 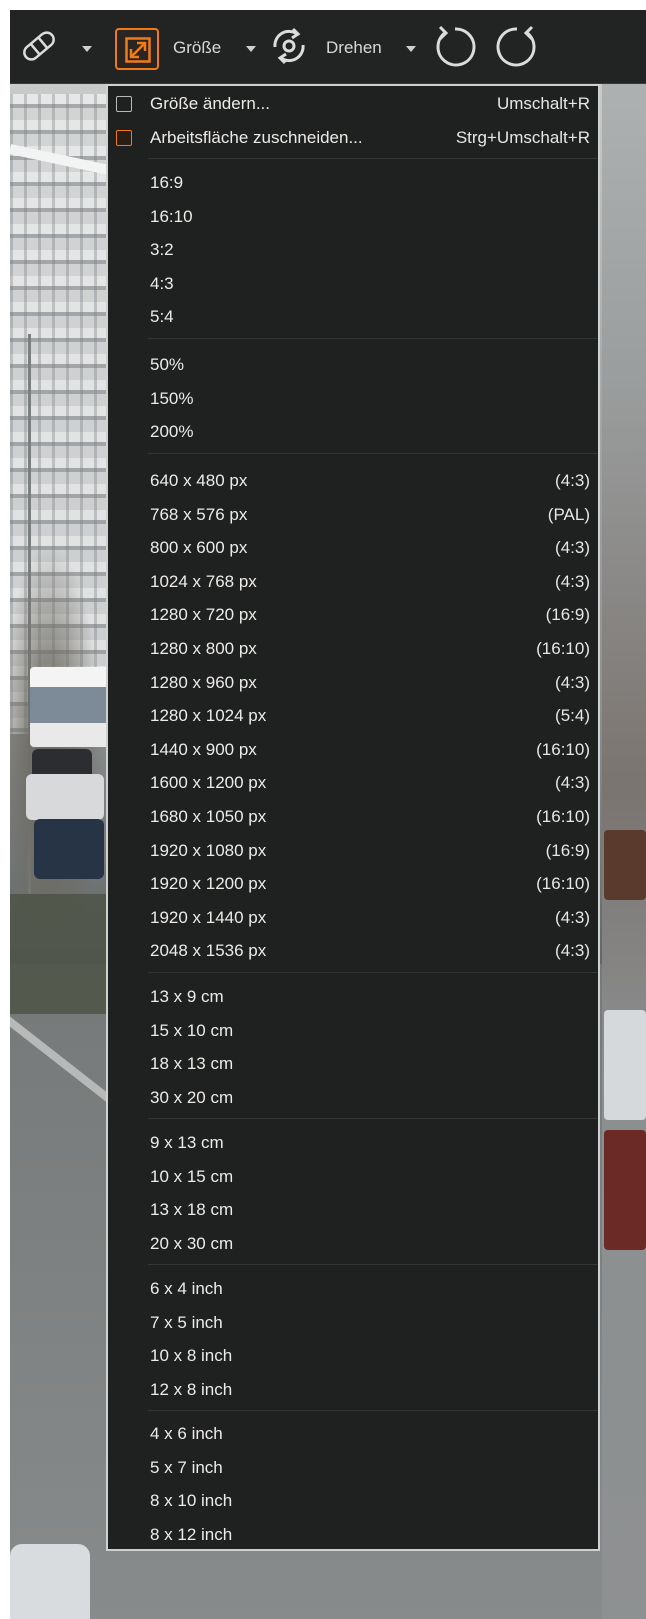 I want to click on menu-item-label: 1920 x 1080 px, so click(x=208, y=850).